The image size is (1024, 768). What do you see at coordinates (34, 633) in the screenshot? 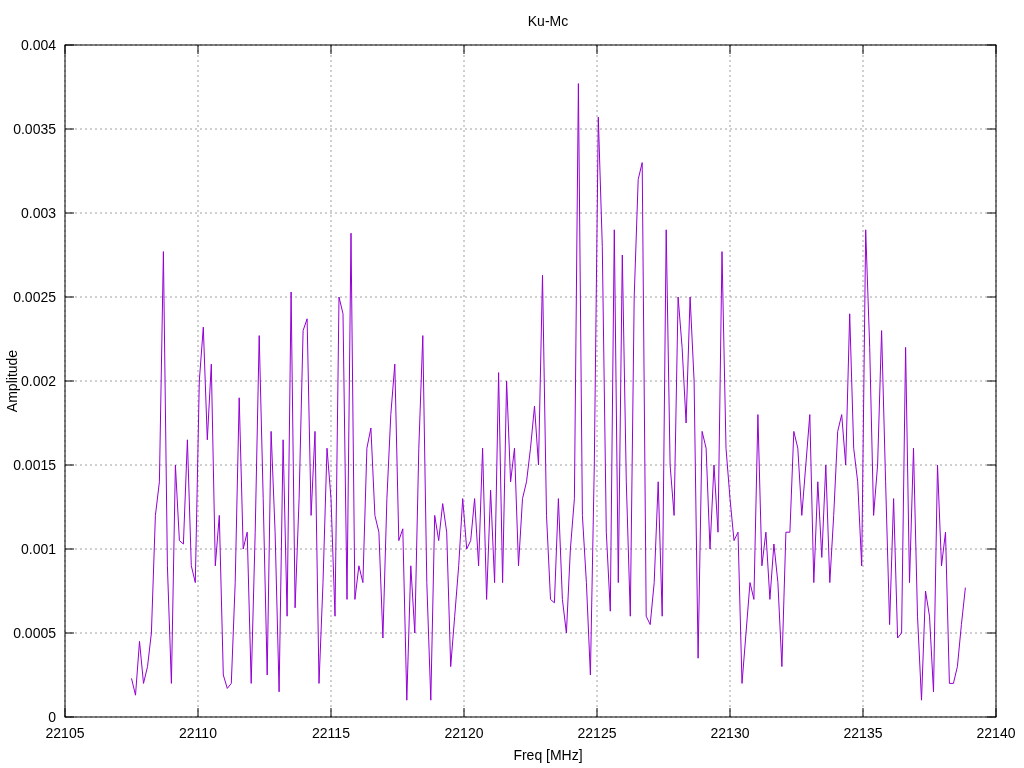
I see `y-tick-label: 0.0005` at bounding box center [34, 633].